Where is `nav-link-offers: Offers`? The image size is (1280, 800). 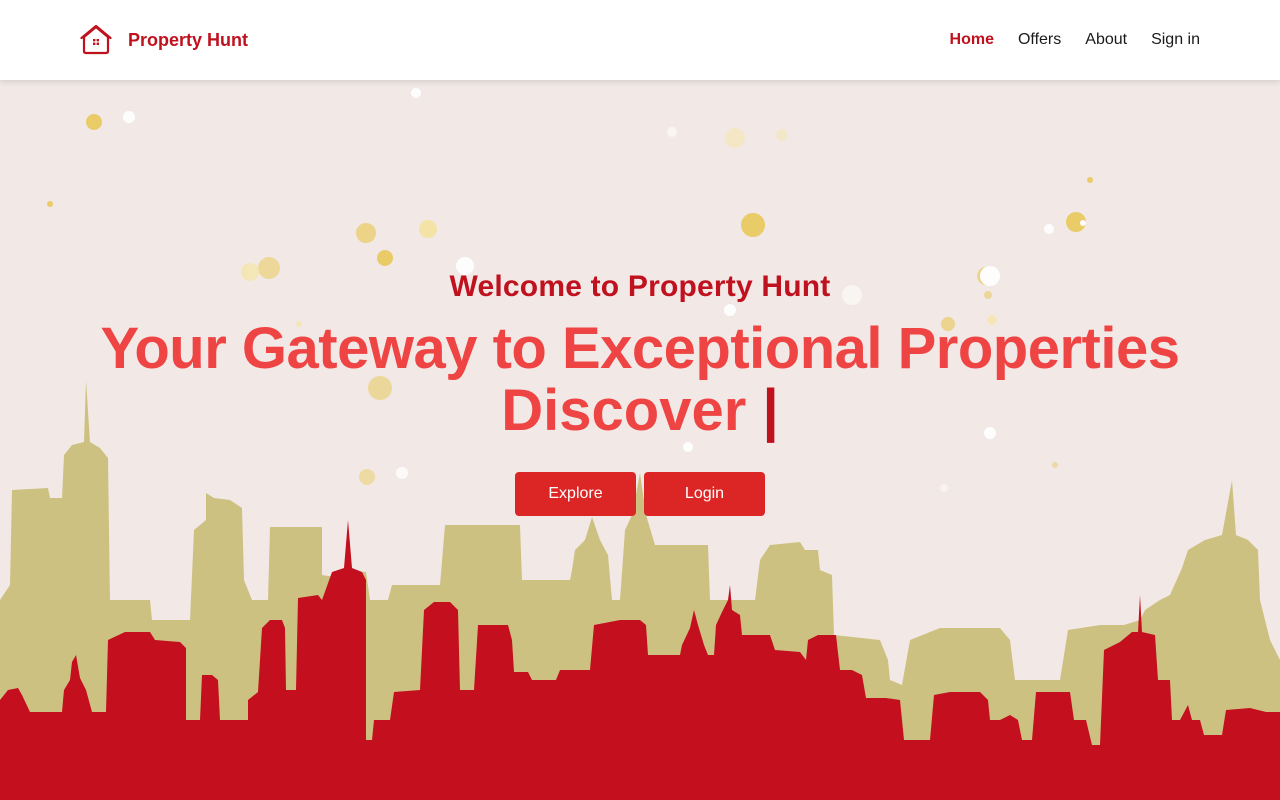
nav-link-offers: Offers is located at coordinates (1039, 40).